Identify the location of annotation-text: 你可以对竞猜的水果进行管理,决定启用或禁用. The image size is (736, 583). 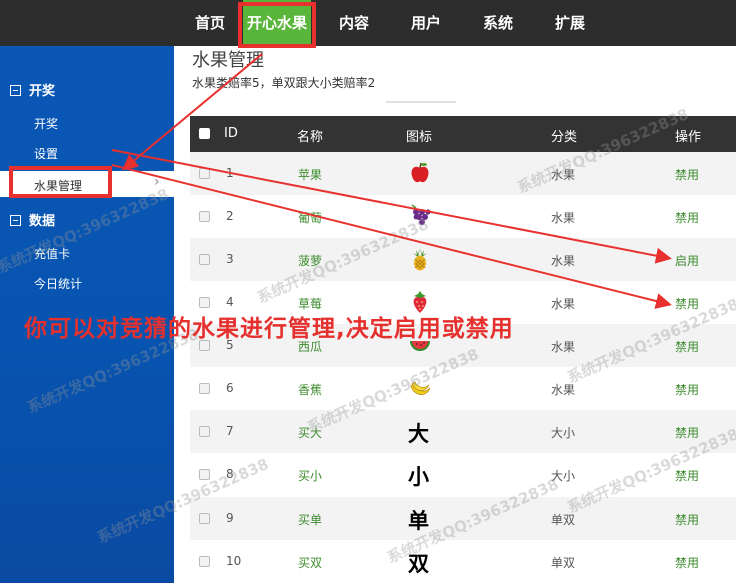
(269, 329).